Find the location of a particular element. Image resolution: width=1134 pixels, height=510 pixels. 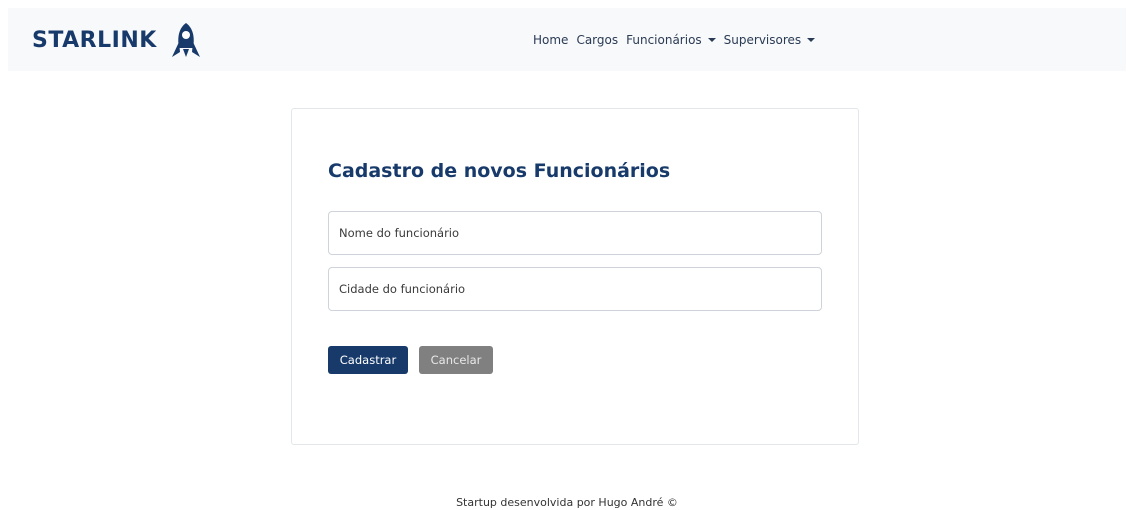

nav-item-label: Funcionários is located at coordinates (664, 39).